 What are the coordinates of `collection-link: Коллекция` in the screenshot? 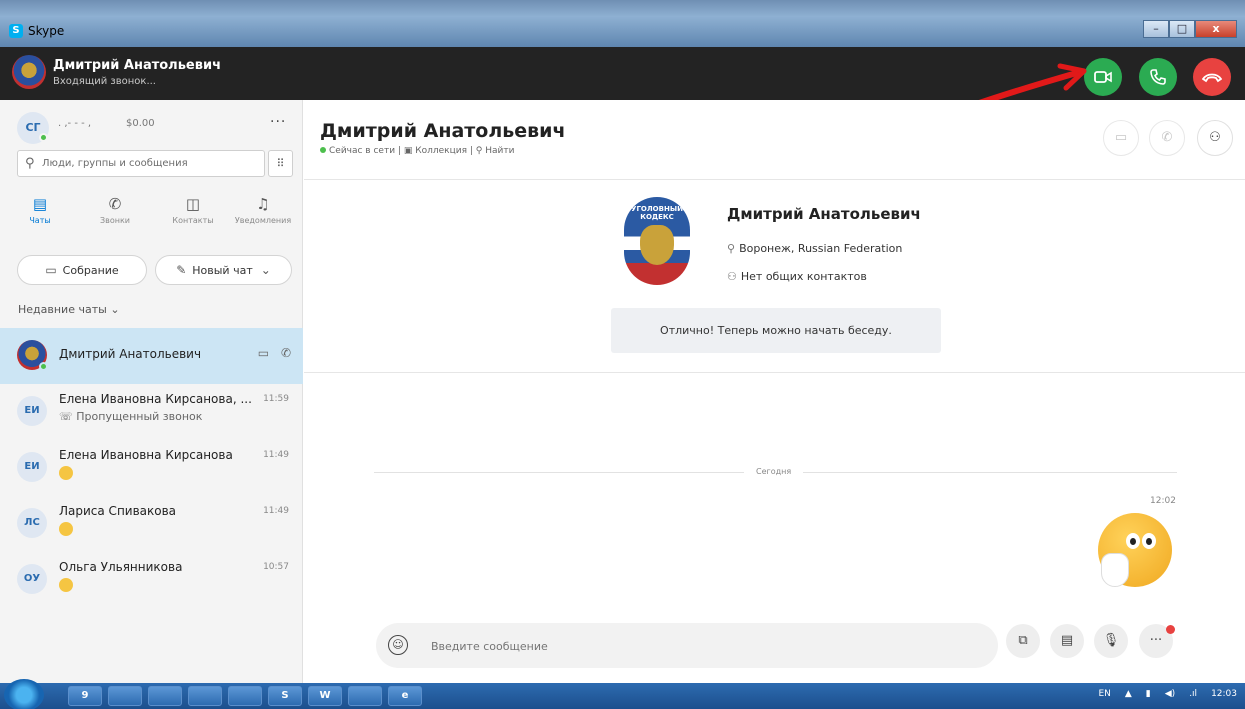 It's located at (441, 151).